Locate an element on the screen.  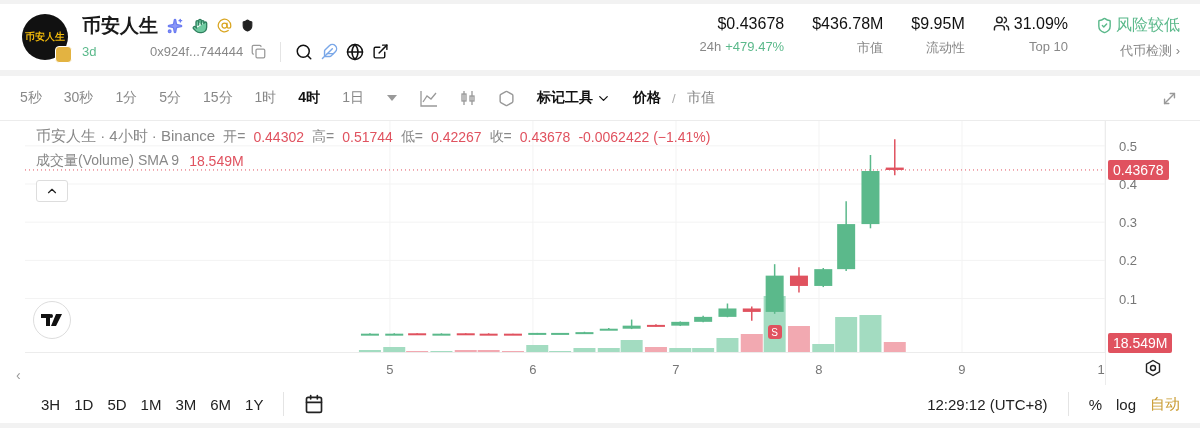
caret-icon is located at coordinates (391, 98).